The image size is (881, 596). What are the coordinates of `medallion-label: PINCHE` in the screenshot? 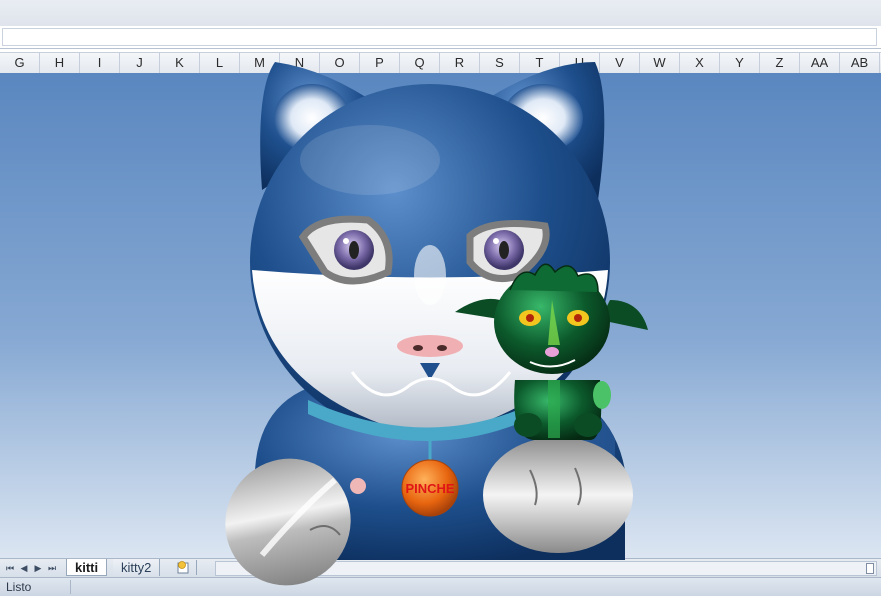 It's located at (429, 488).